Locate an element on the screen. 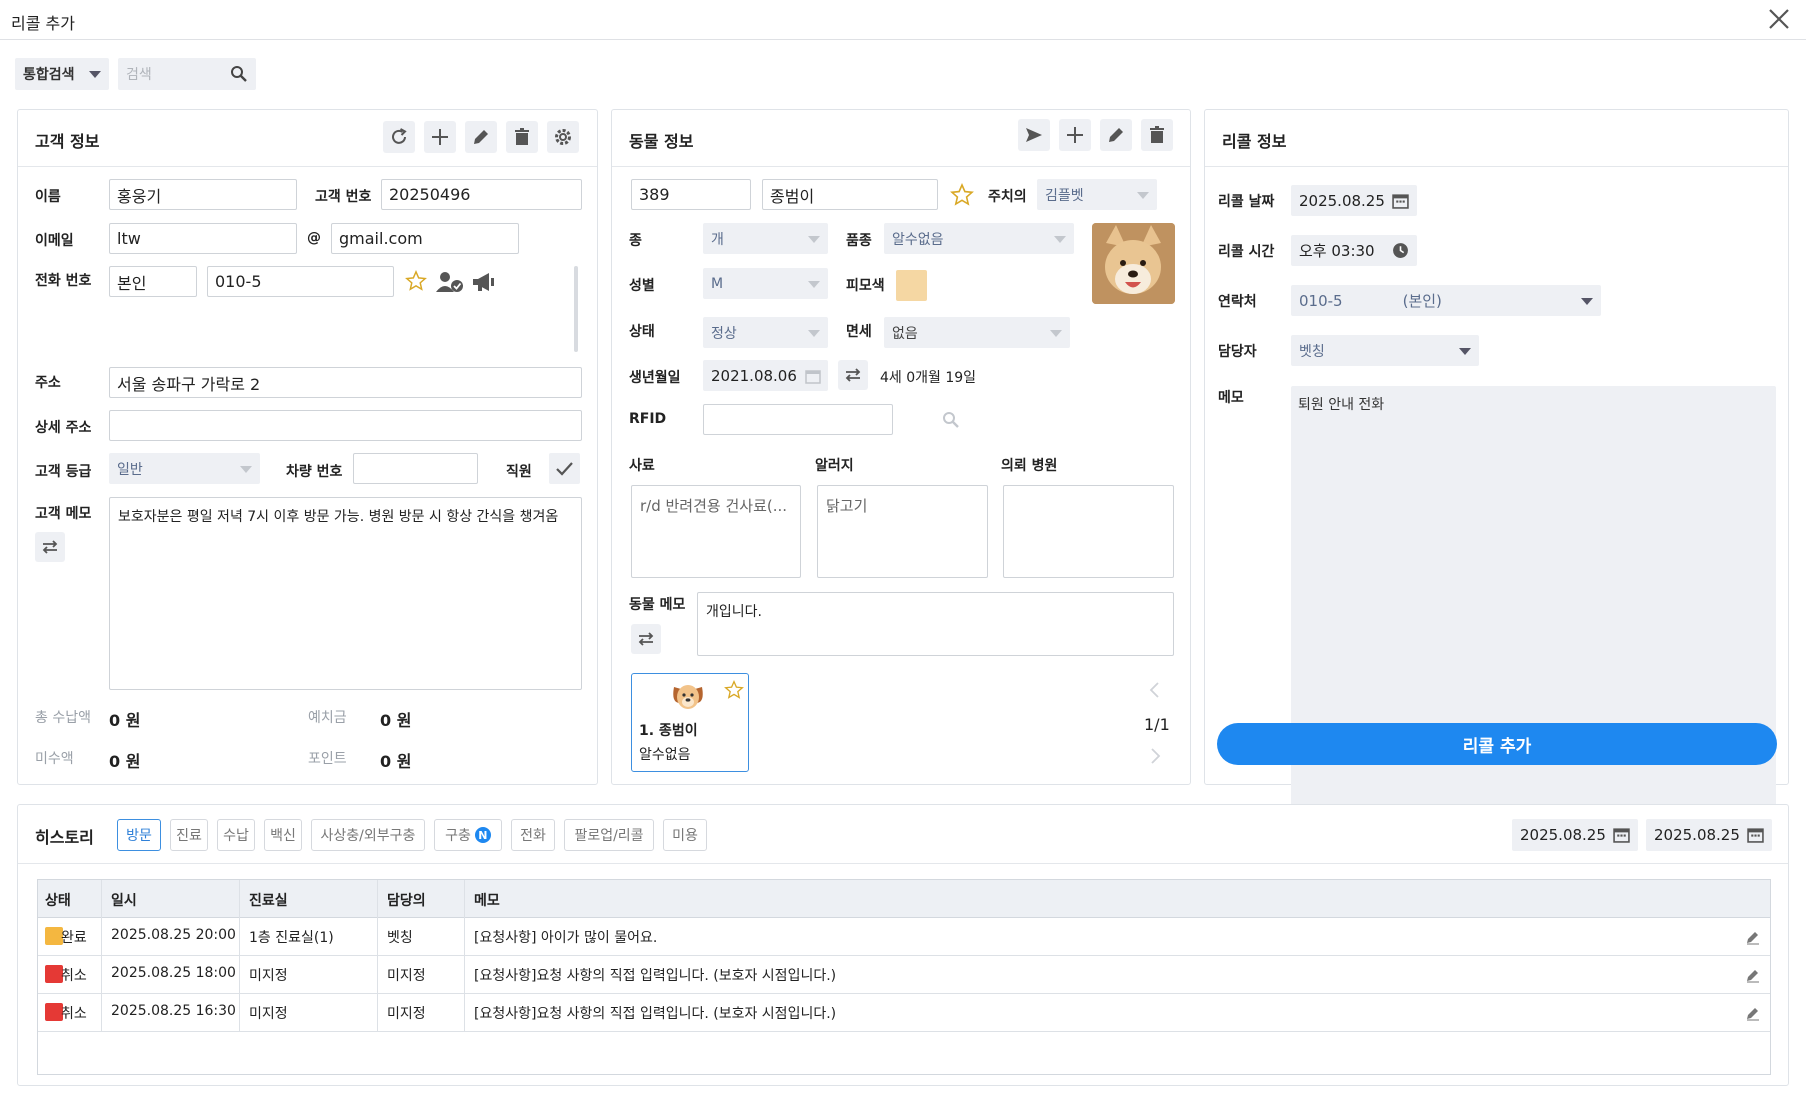  status-select: 정상 is located at coordinates (765, 332).